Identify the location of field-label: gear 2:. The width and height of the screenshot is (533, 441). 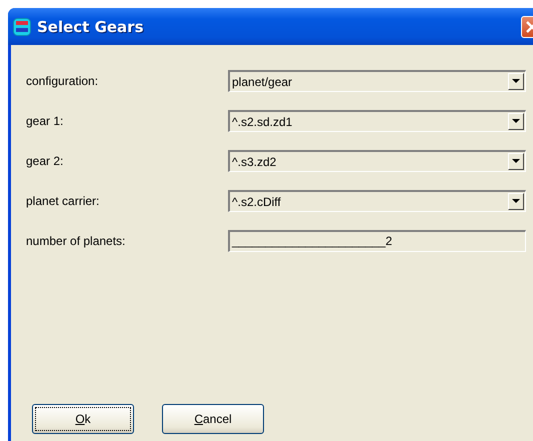
(45, 161).